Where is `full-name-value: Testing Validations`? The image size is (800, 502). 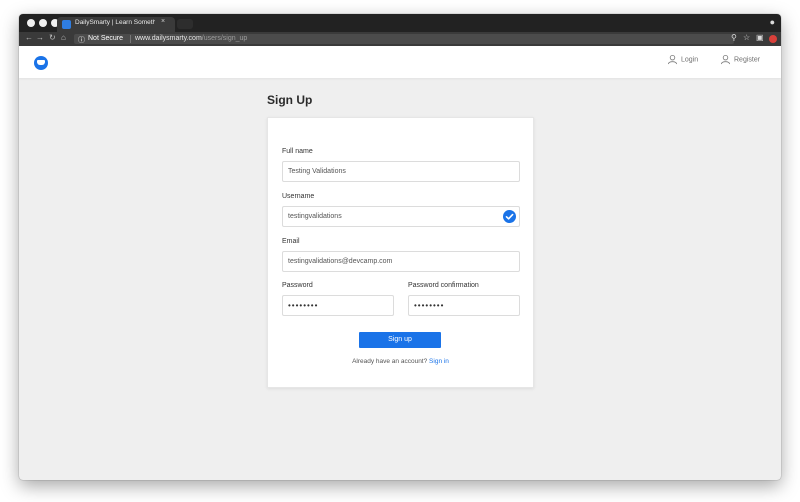 full-name-value: Testing Validations is located at coordinates (317, 171).